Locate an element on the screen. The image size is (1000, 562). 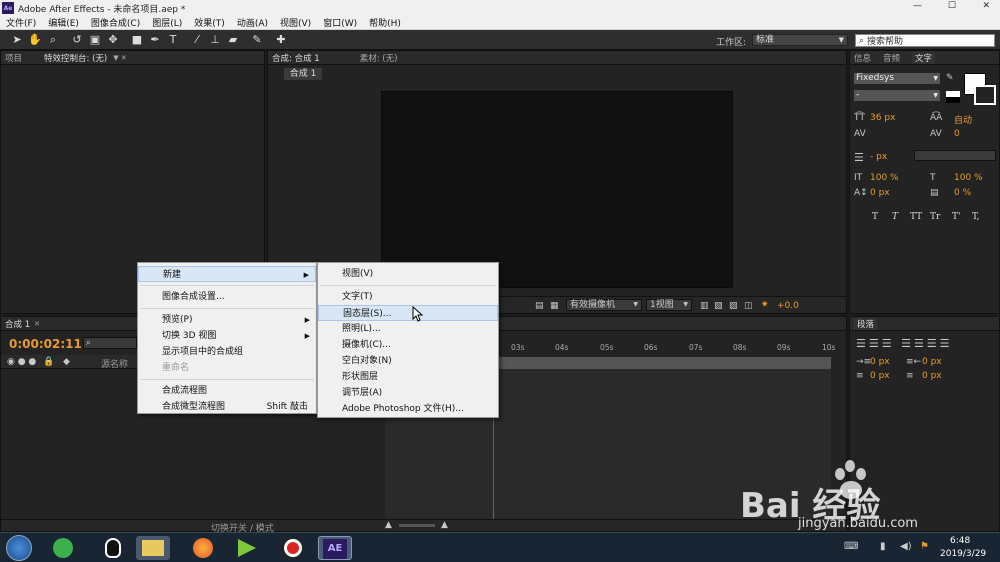
close-button: ✕ is located at coordinates (986, 6).